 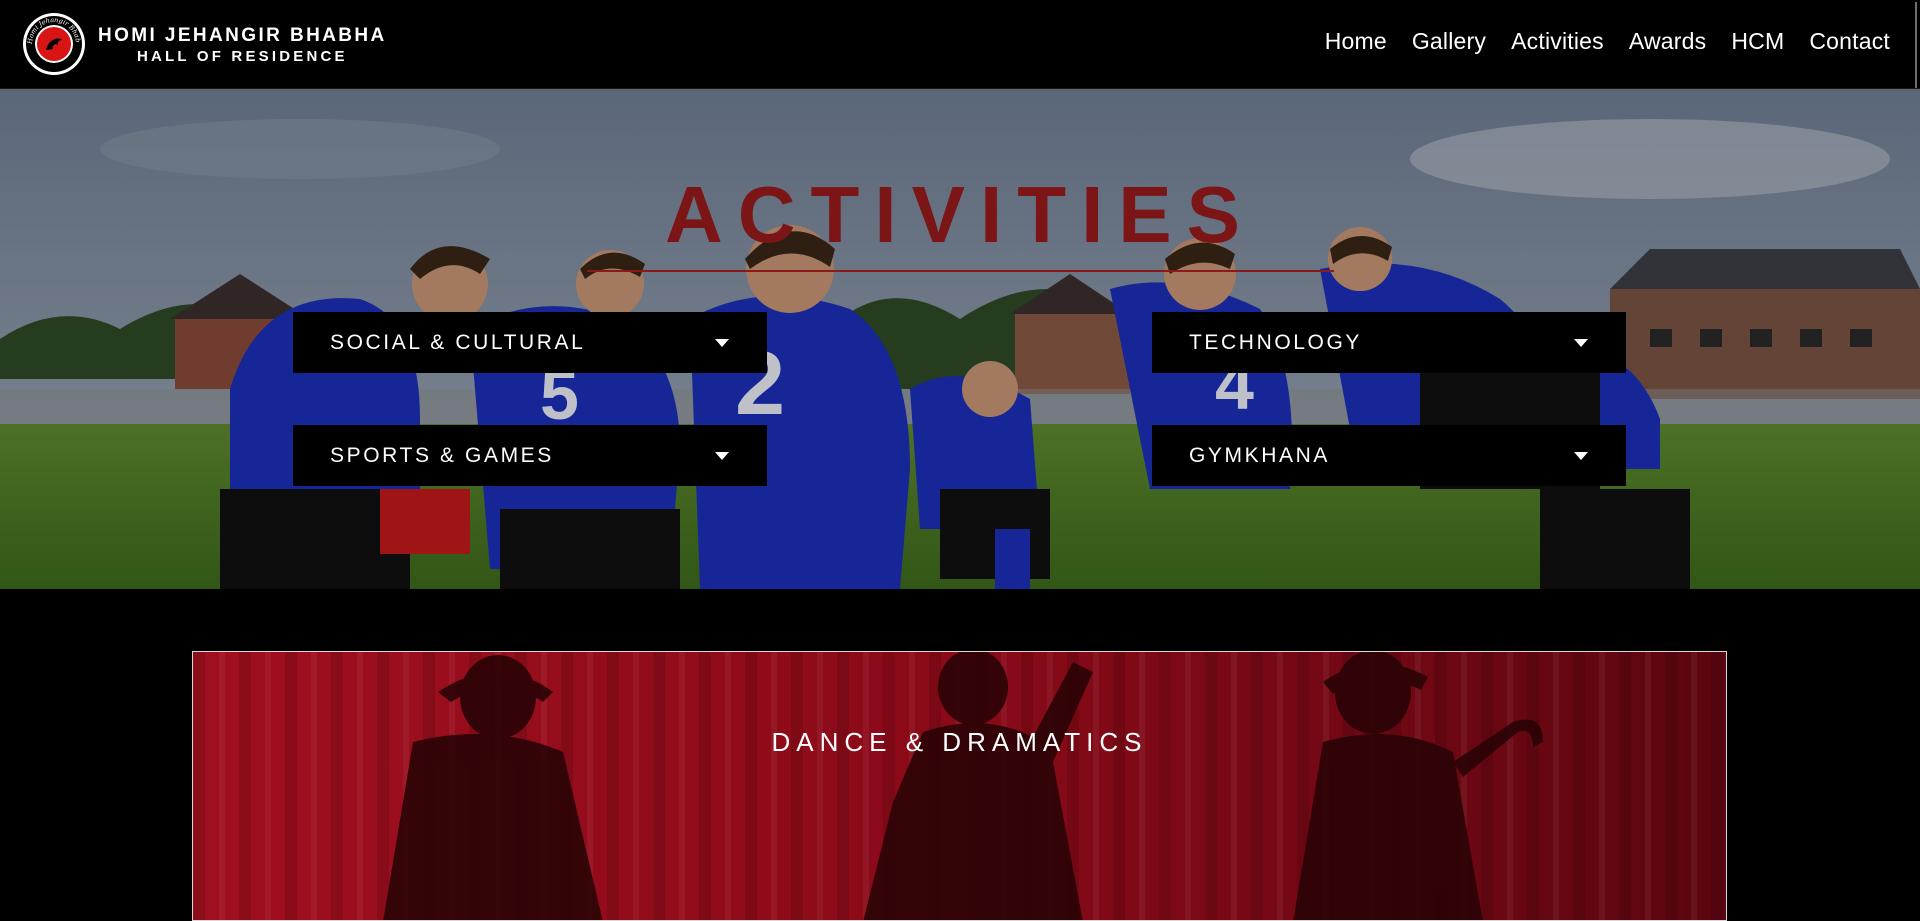 I want to click on nav-activities: Activities, so click(x=1557, y=41).